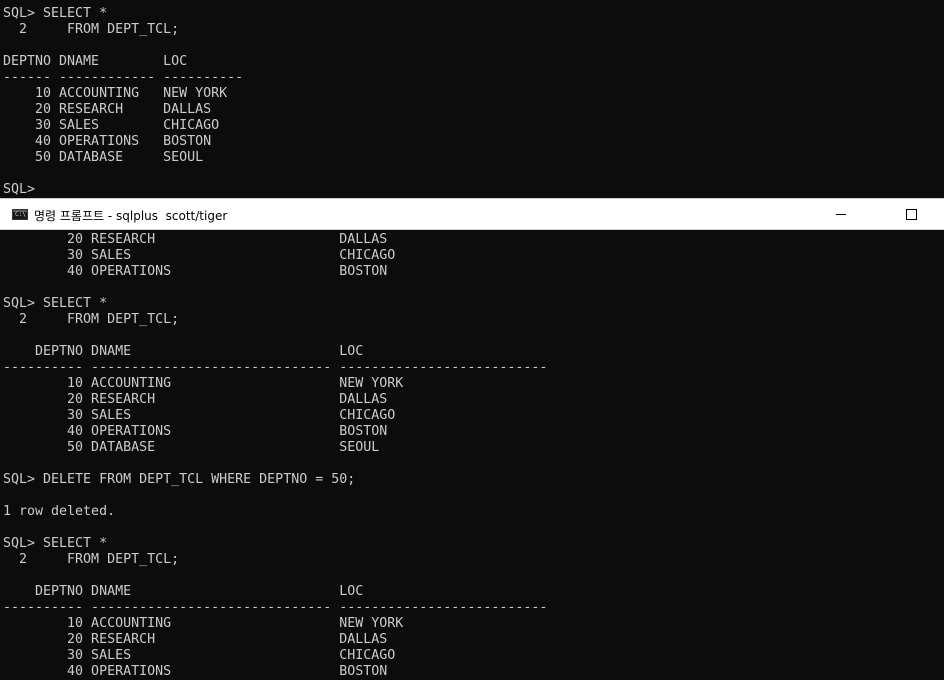  I want to click on cmd-icon: C:\, so click(20, 214).